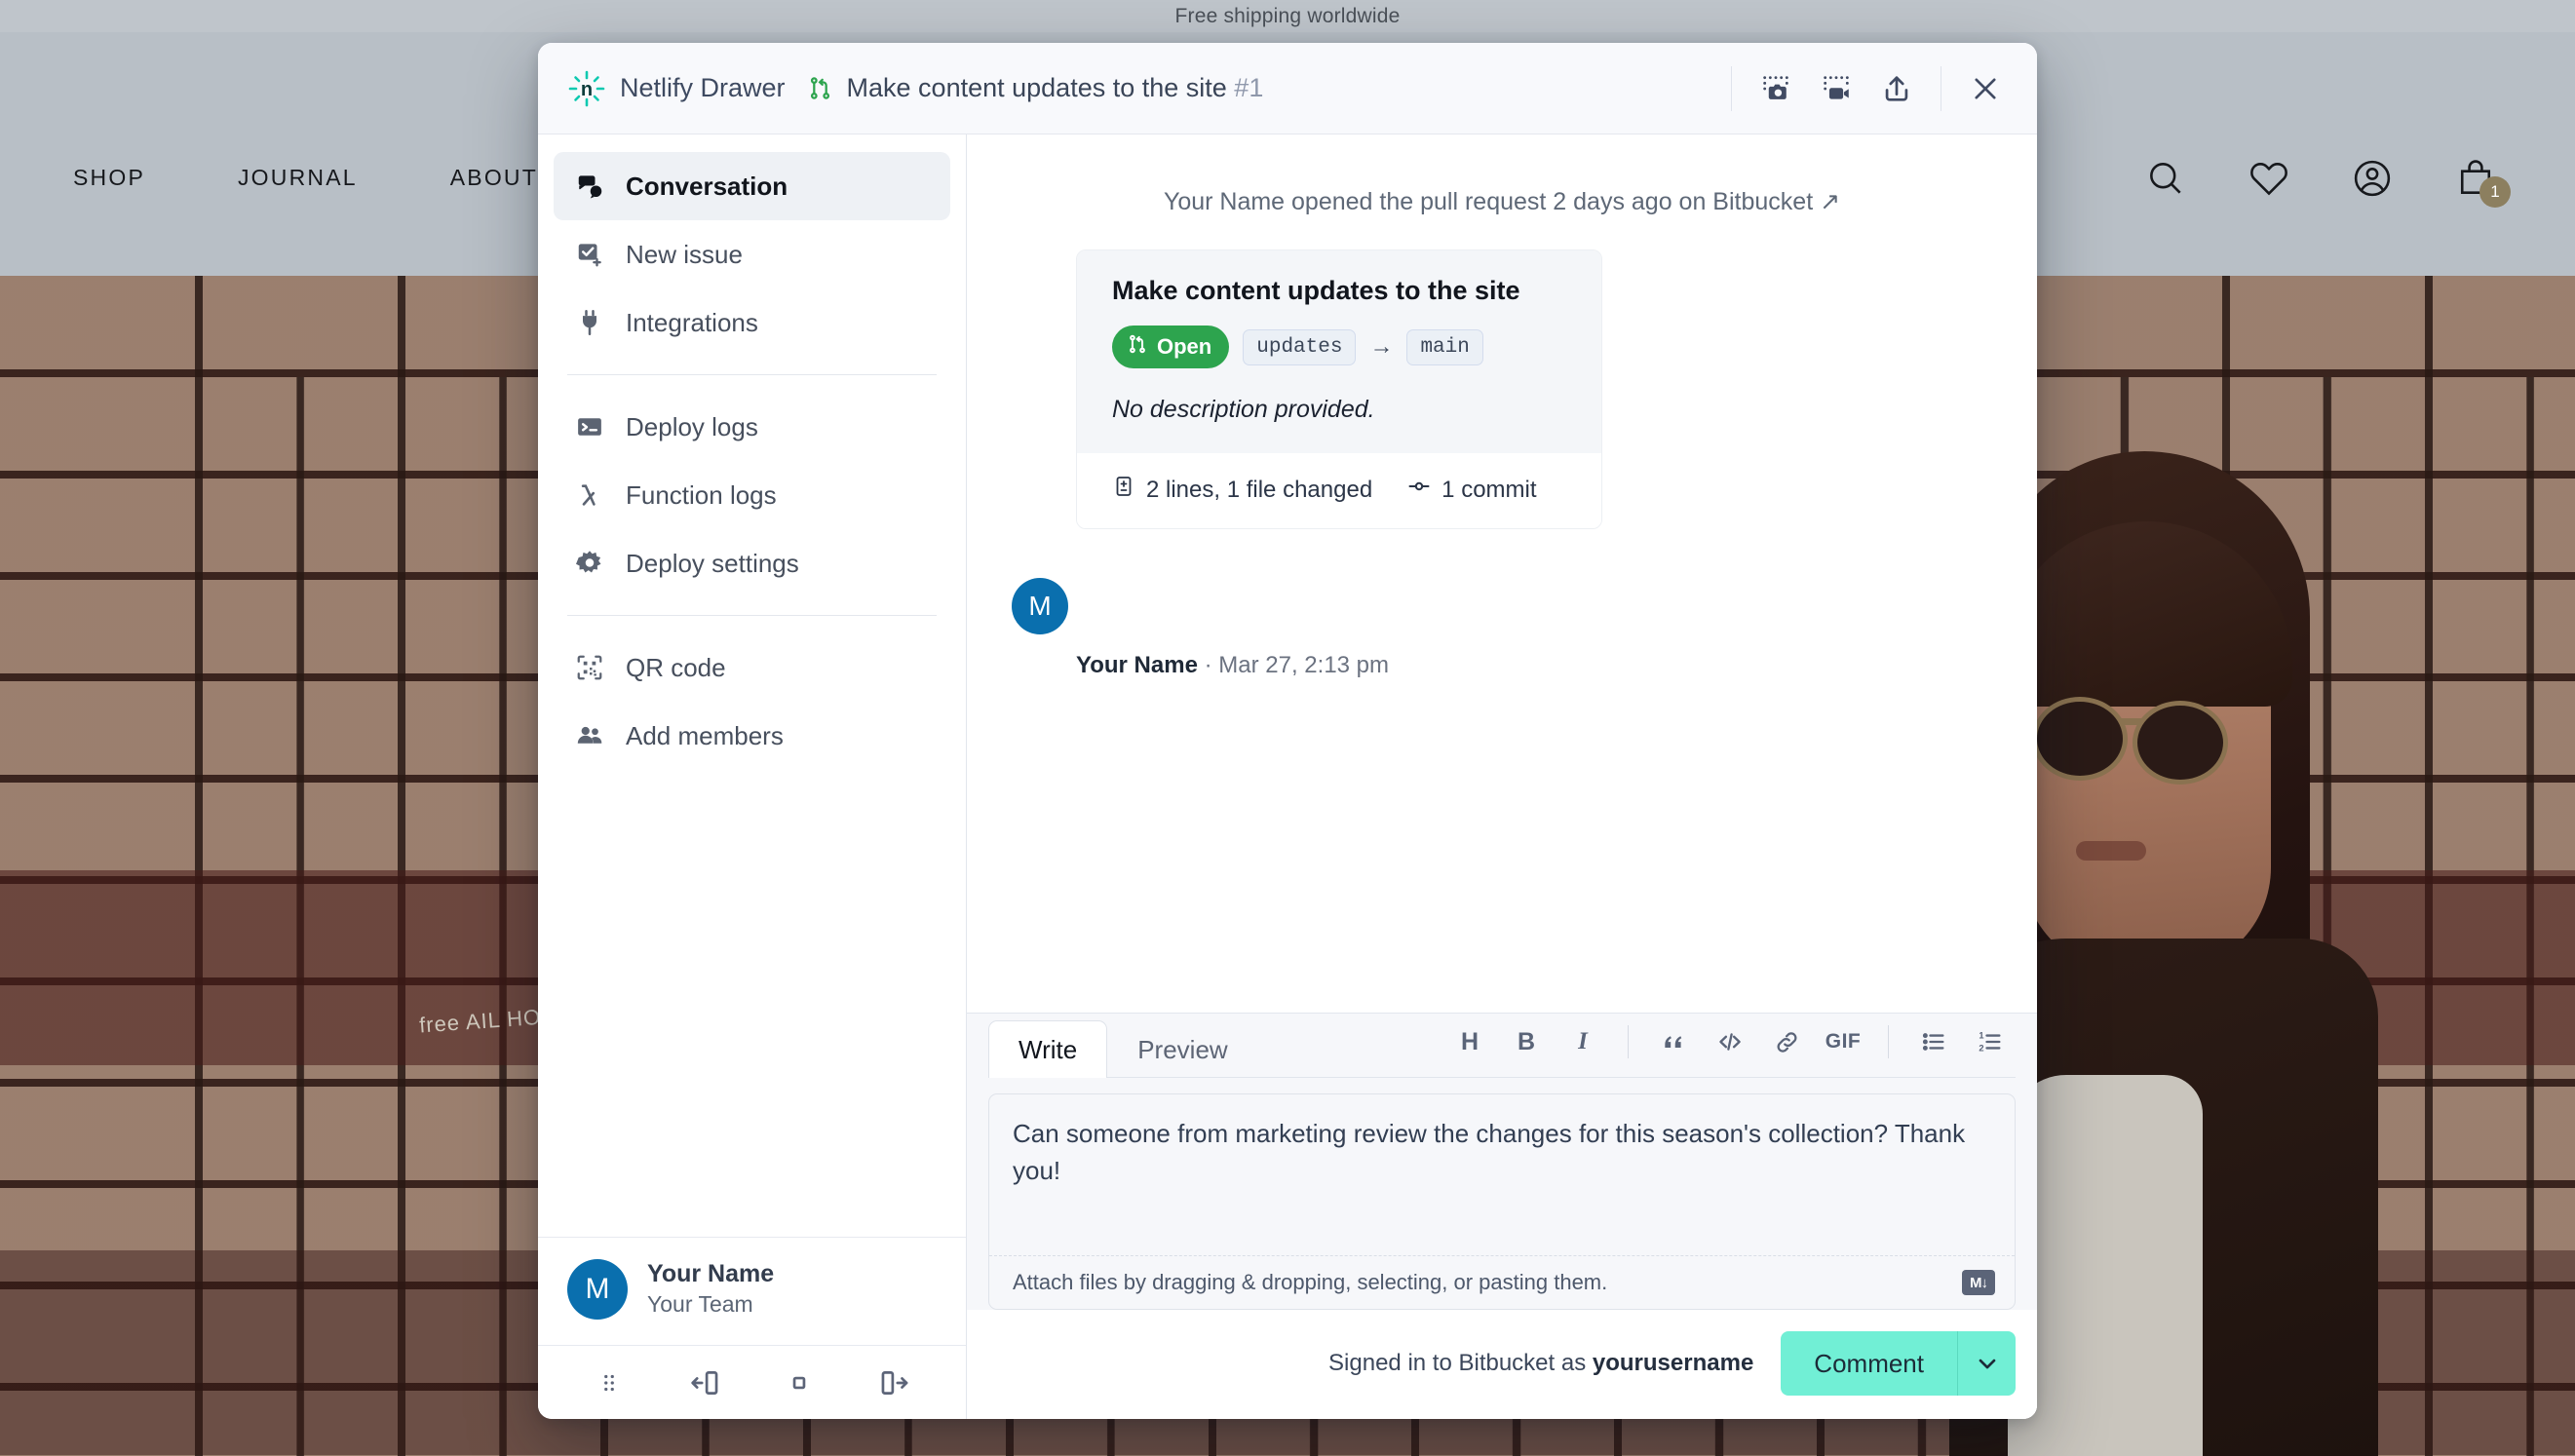 This screenshot has height=1456, width=2575. Describe the element at coordinates (676, 667) in the screenshot. I see `sidebar-item-label: QR code` at that location.